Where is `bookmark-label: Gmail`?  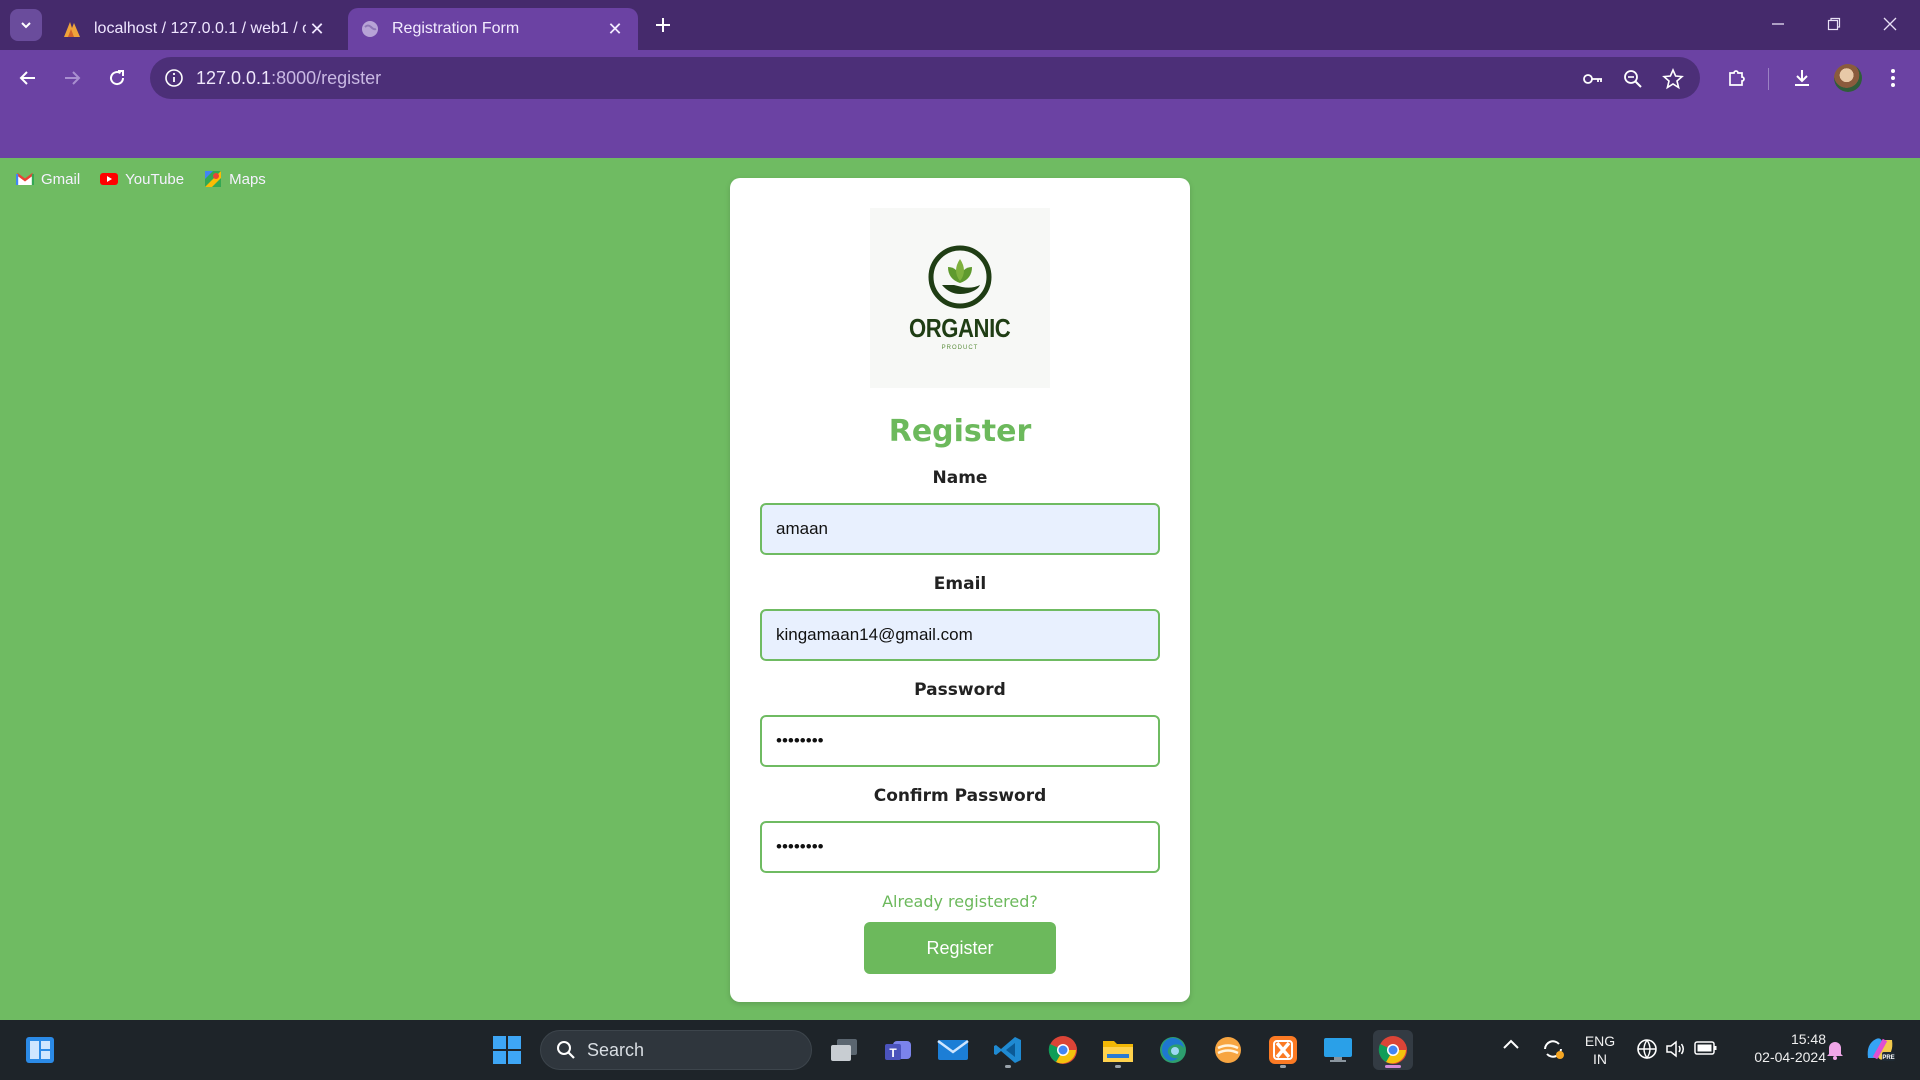 bookmark-label: Gmail is located at coordinates (61, 179).